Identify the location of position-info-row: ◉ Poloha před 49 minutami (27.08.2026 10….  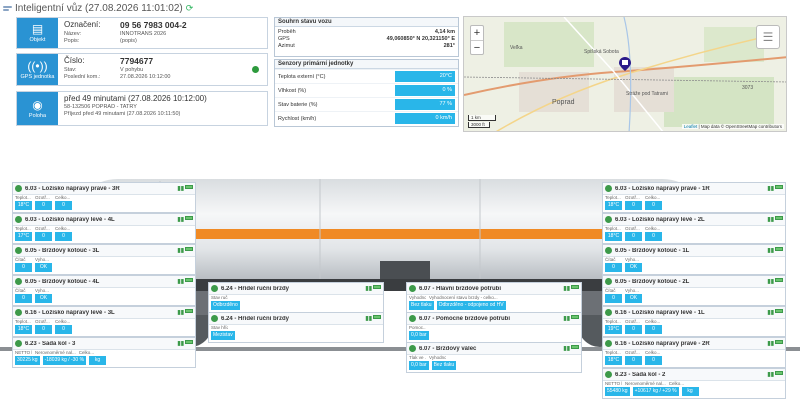
(142, 108).